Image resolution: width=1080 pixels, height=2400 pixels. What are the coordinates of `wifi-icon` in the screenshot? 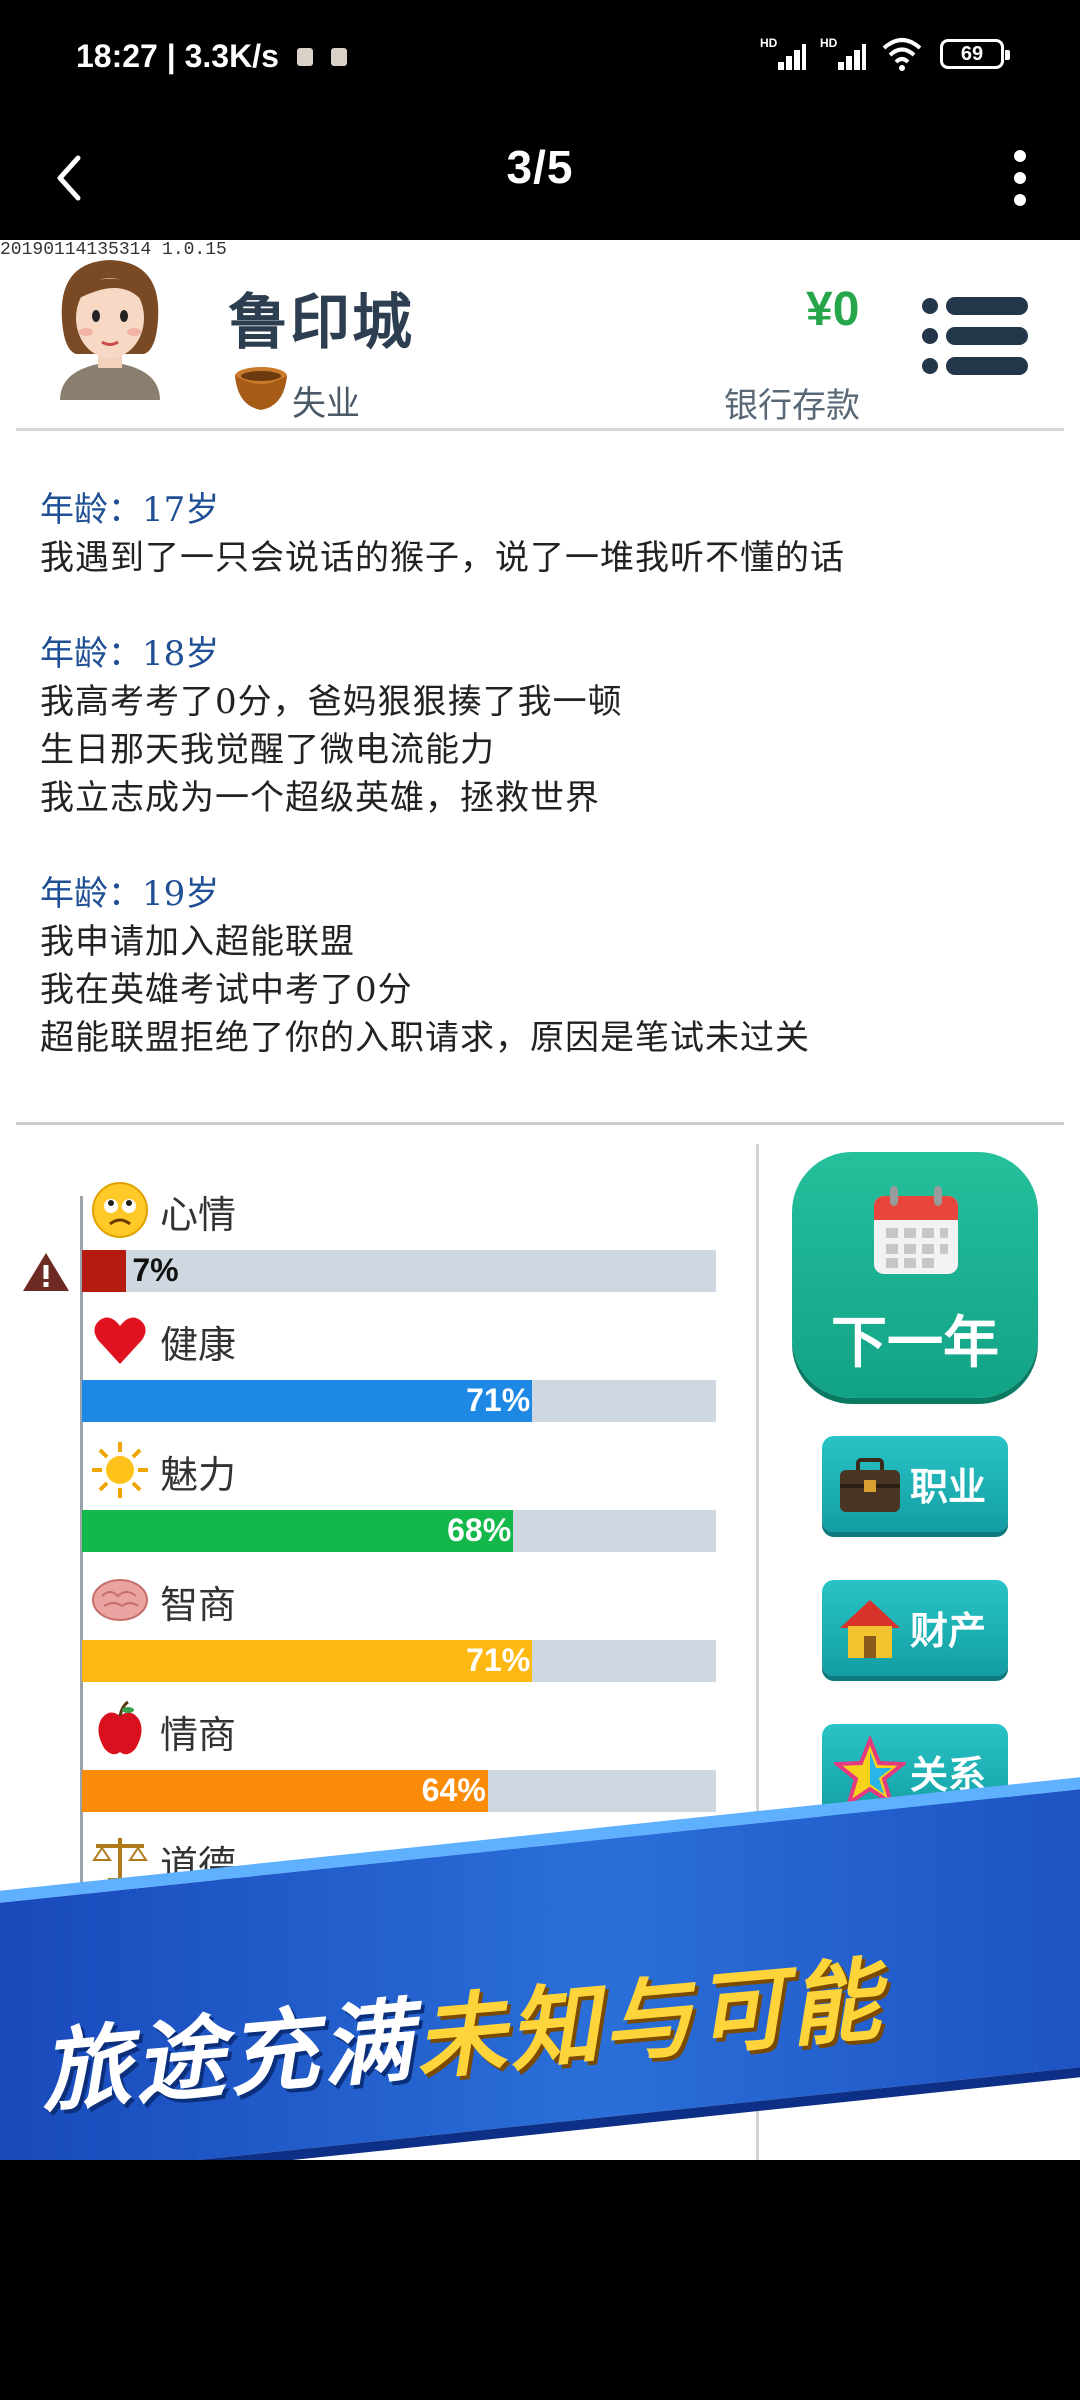 It's located at (902, 54).